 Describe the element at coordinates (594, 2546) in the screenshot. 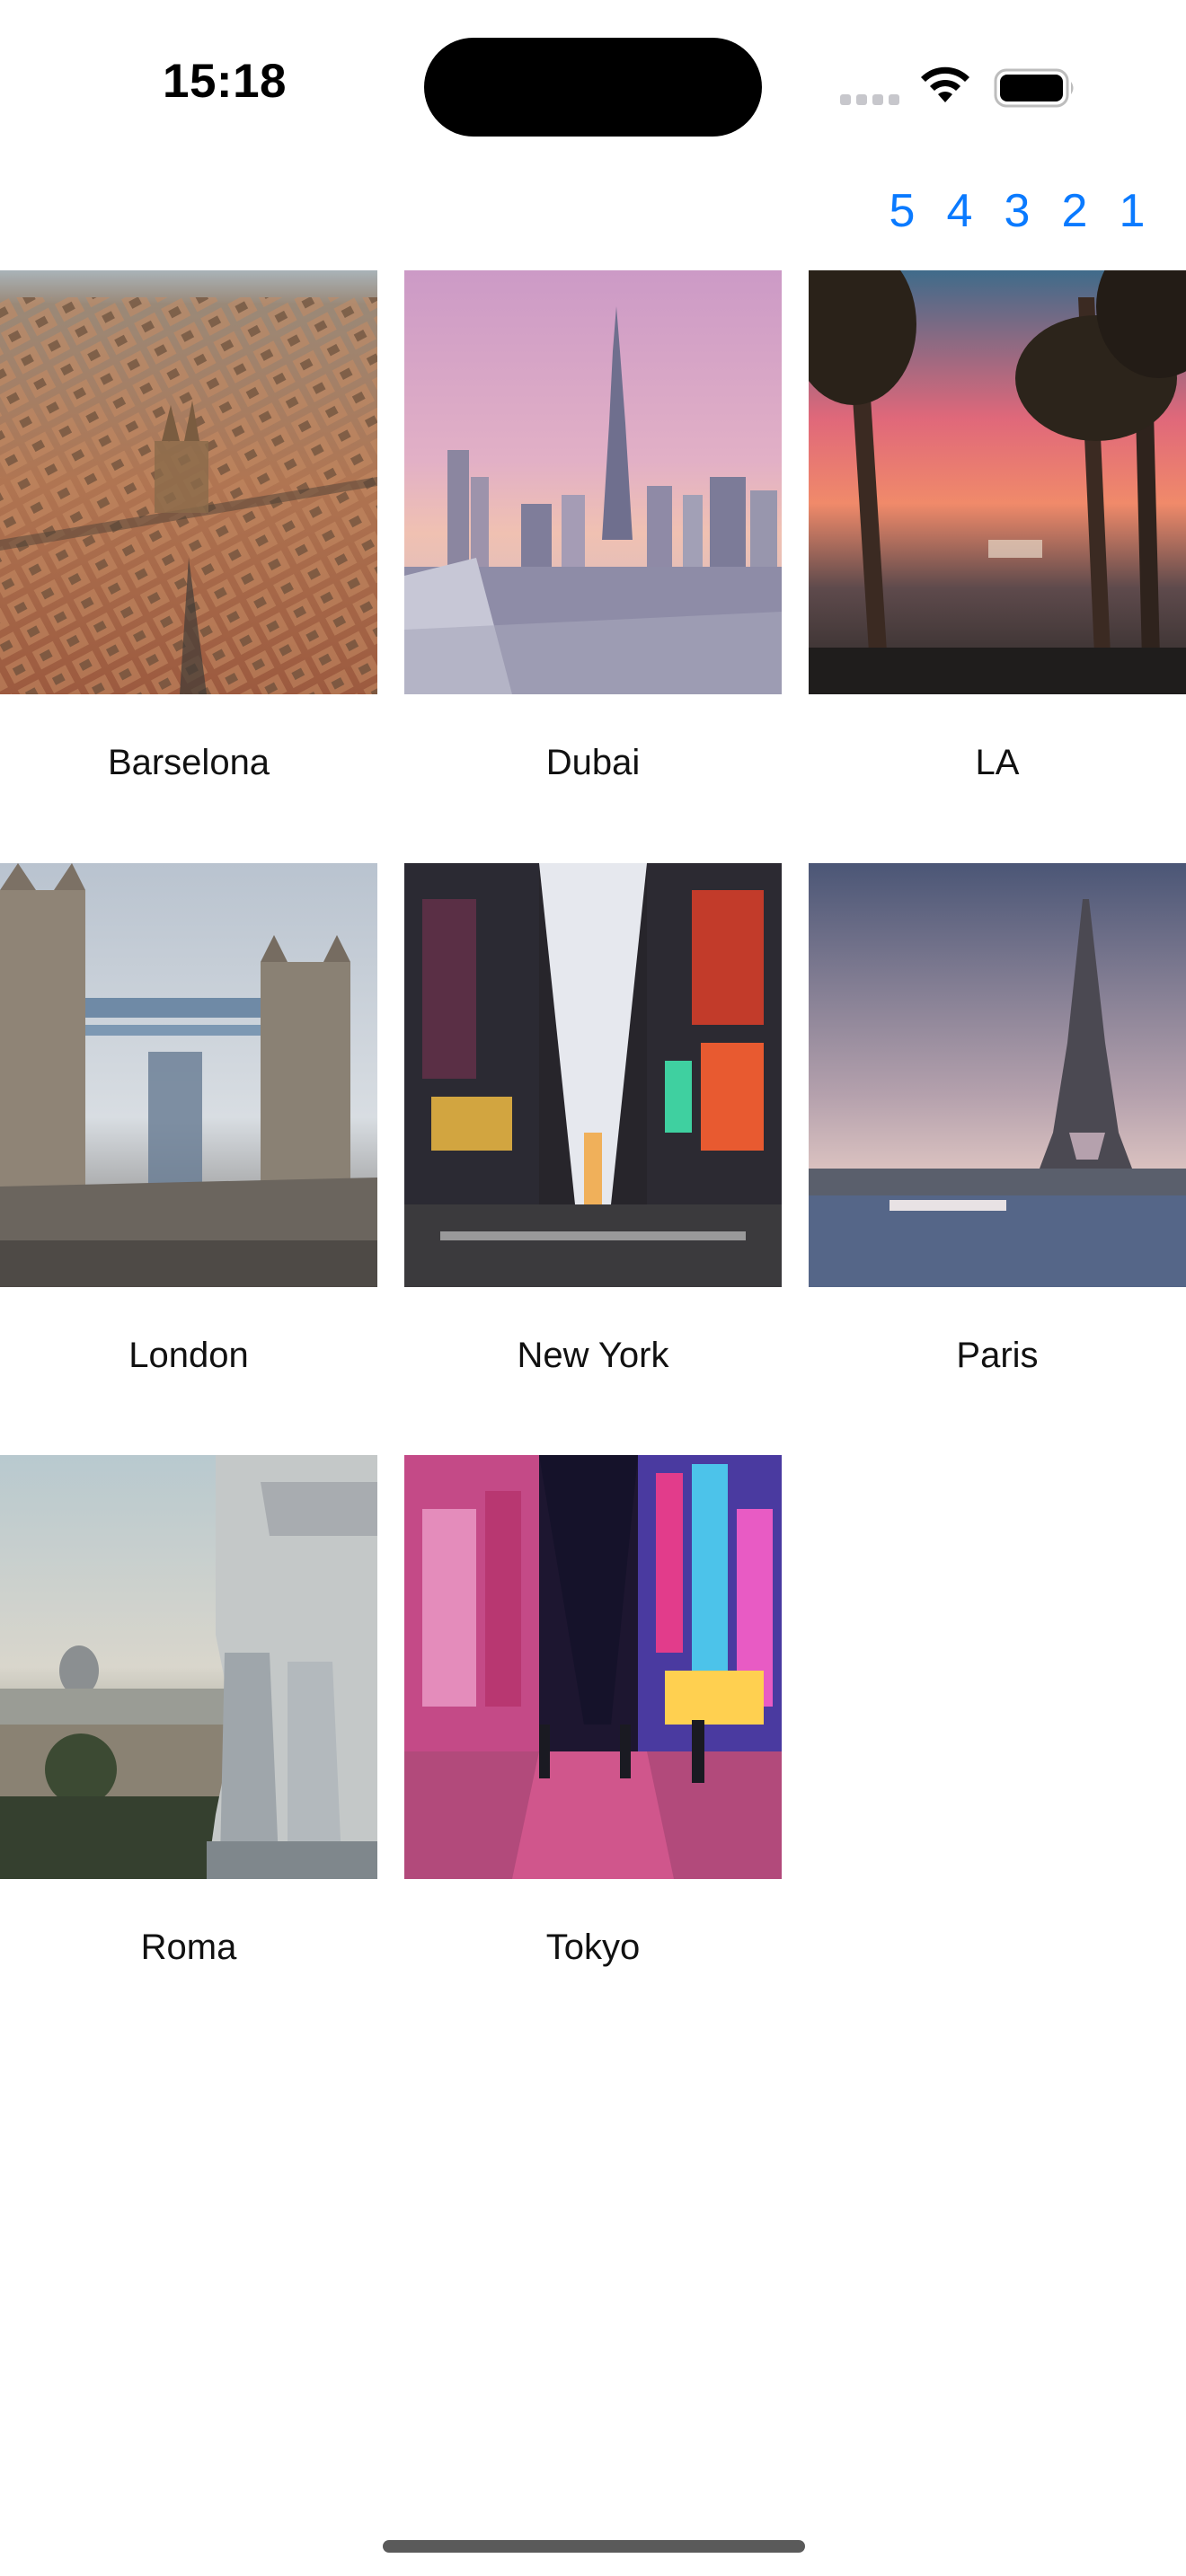

I see `home-indicator` at that location.